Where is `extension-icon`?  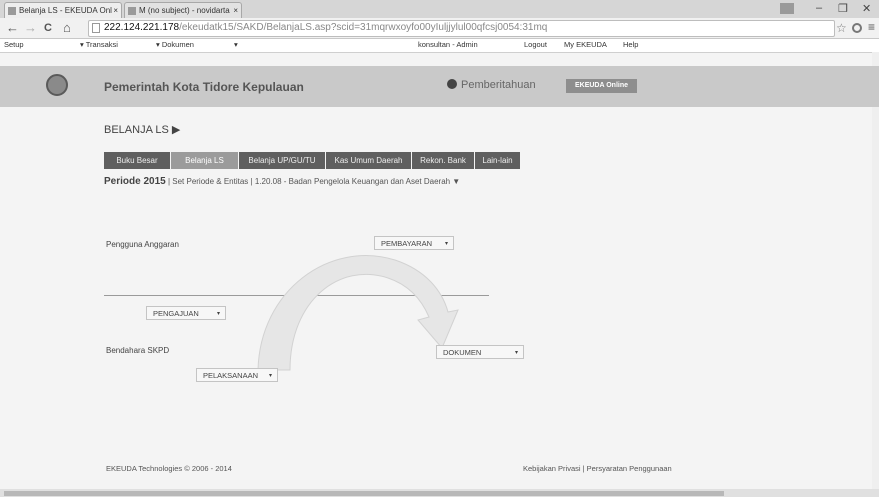
extension-icon is located at coordinates (857, 28).